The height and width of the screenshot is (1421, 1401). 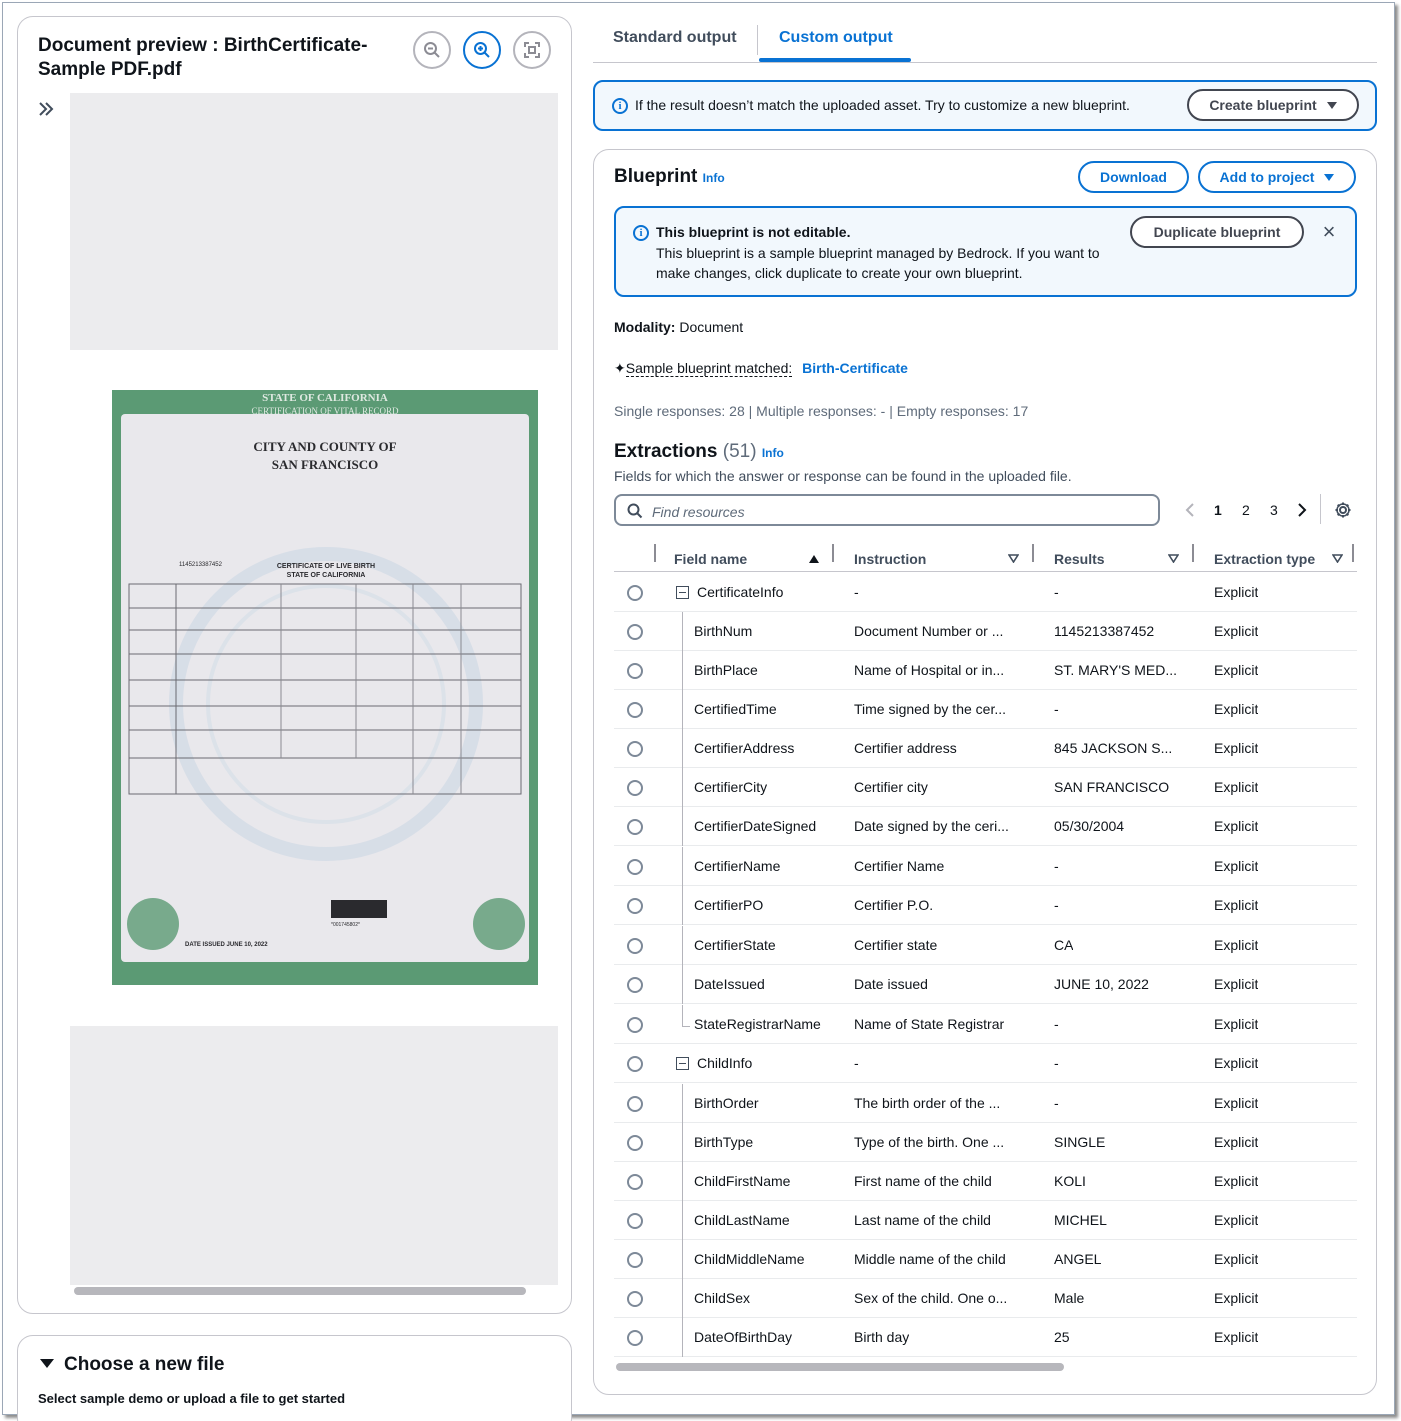 I want to click on close-icon: ×, so click(x=1329, y=232).